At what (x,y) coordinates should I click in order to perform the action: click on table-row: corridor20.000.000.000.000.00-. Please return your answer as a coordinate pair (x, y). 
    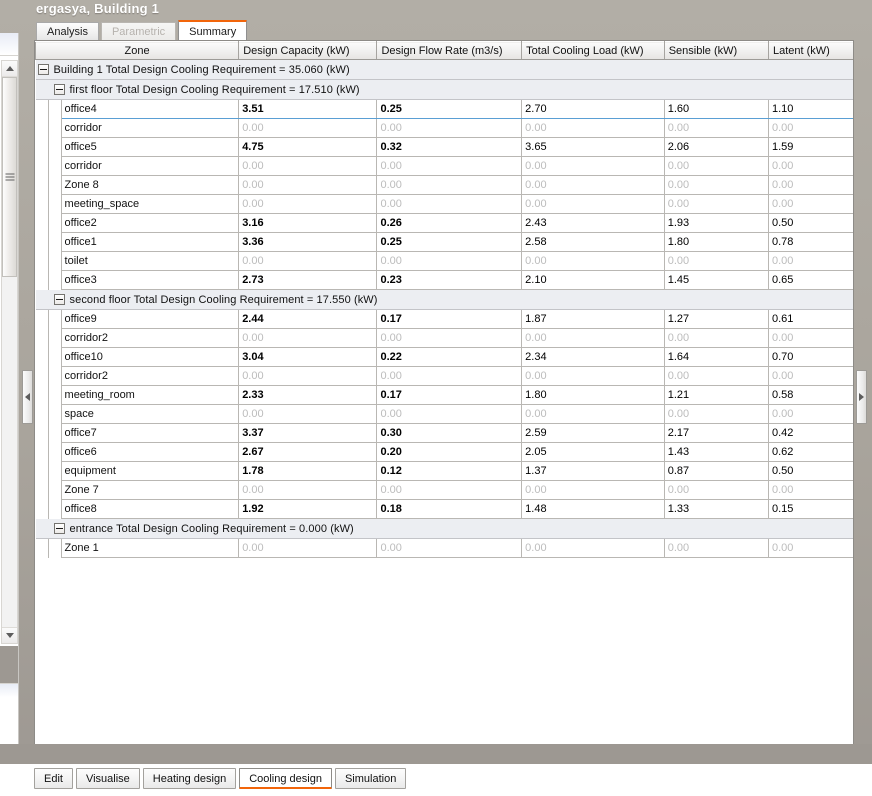
    Looking at the image, I should click on (444, 338).